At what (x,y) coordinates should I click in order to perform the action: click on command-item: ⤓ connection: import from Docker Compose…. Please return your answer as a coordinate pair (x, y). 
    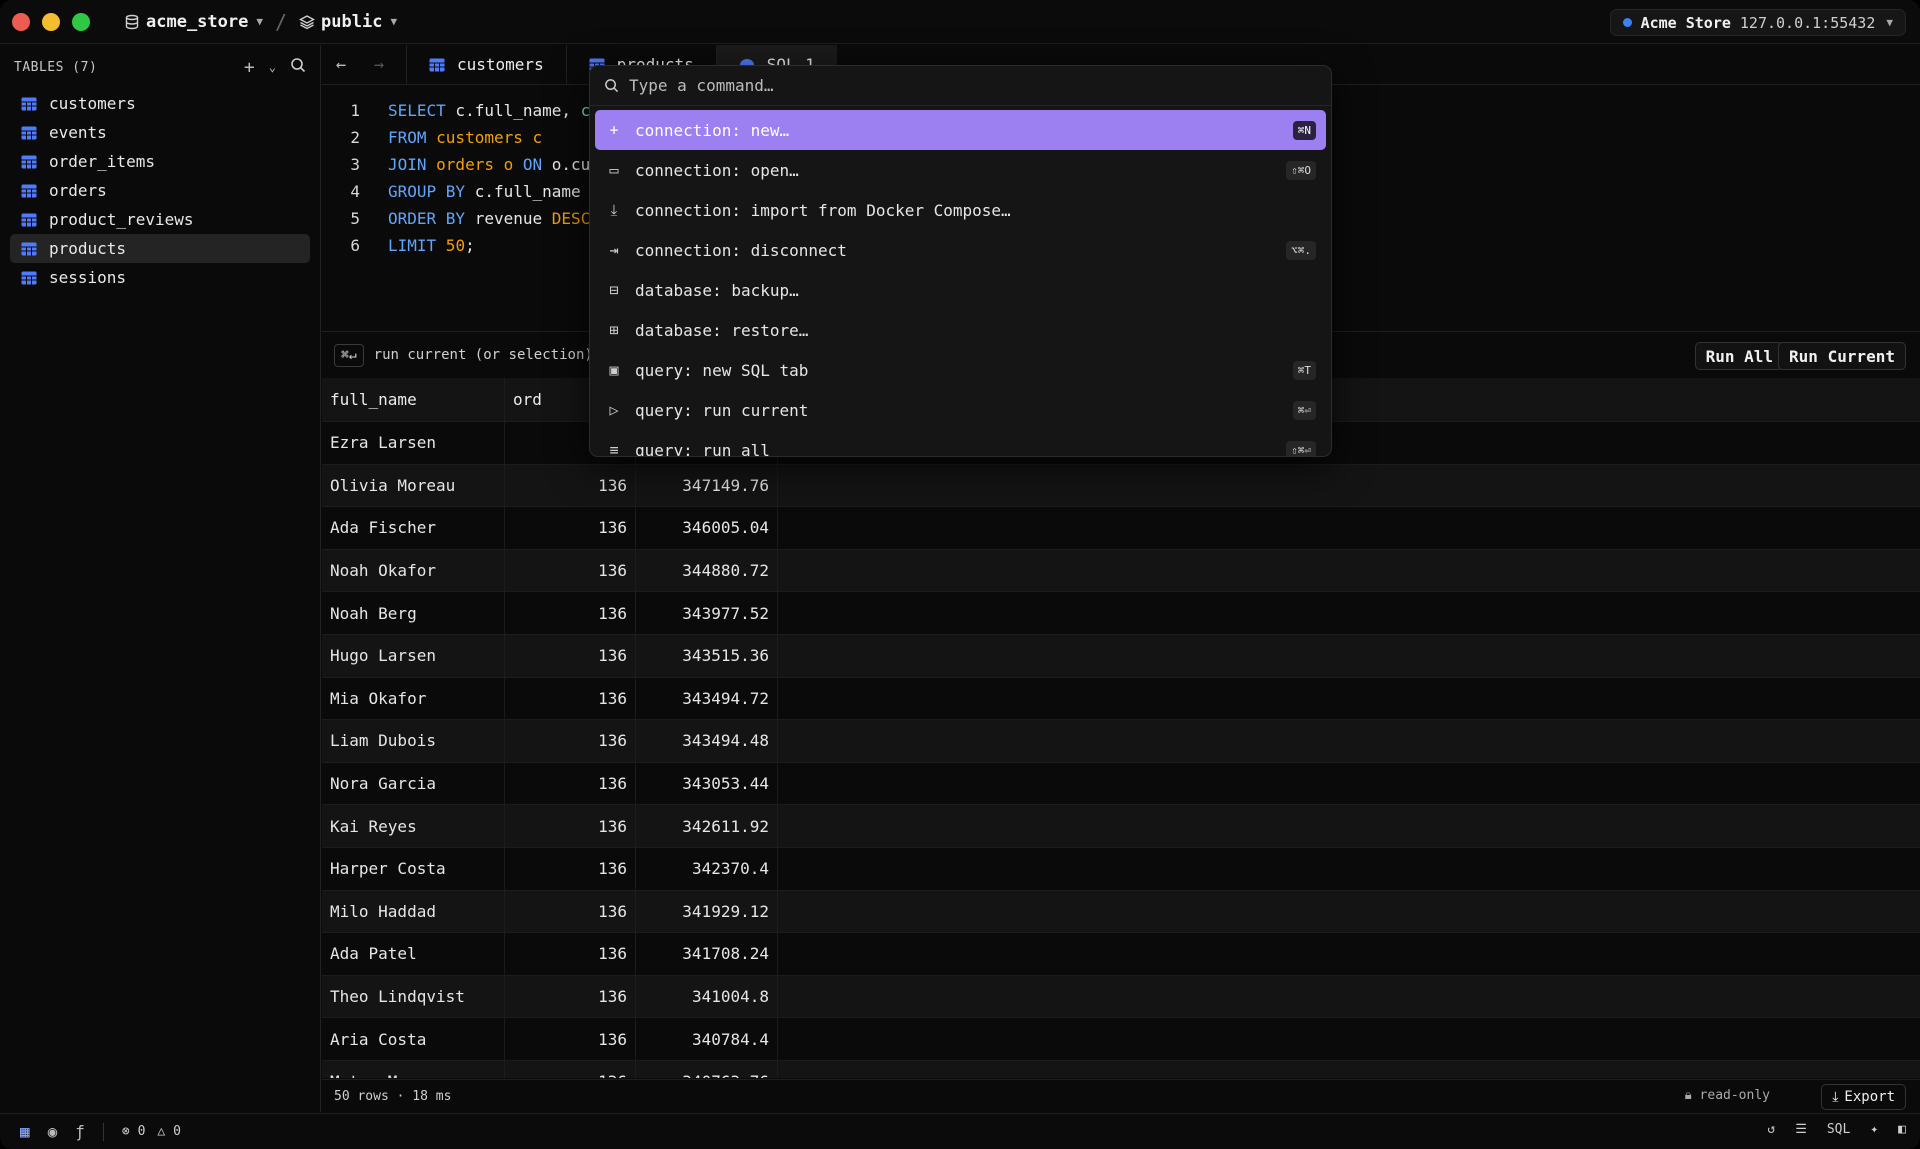
    Looking at the image, I should click on (960, 210).